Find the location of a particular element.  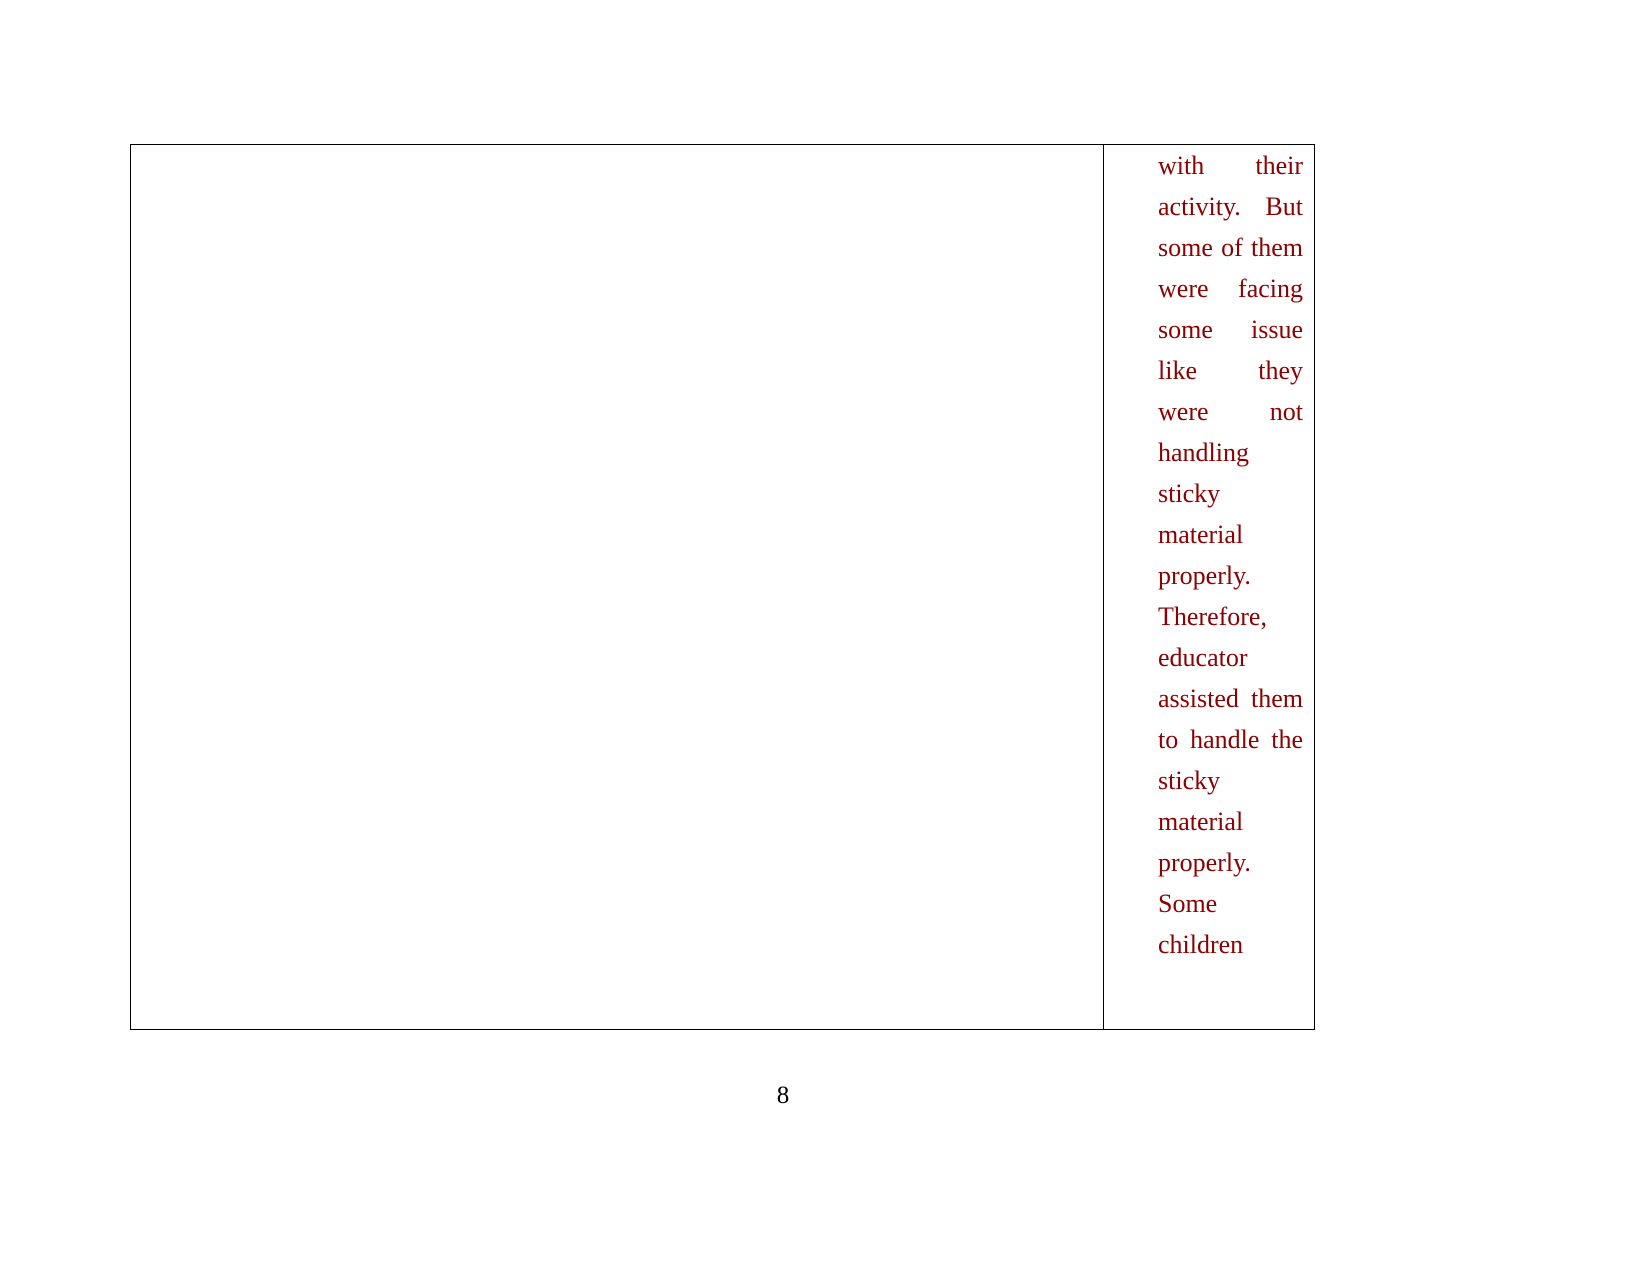

page-number: 8 is located at coordinates (783, 1095).